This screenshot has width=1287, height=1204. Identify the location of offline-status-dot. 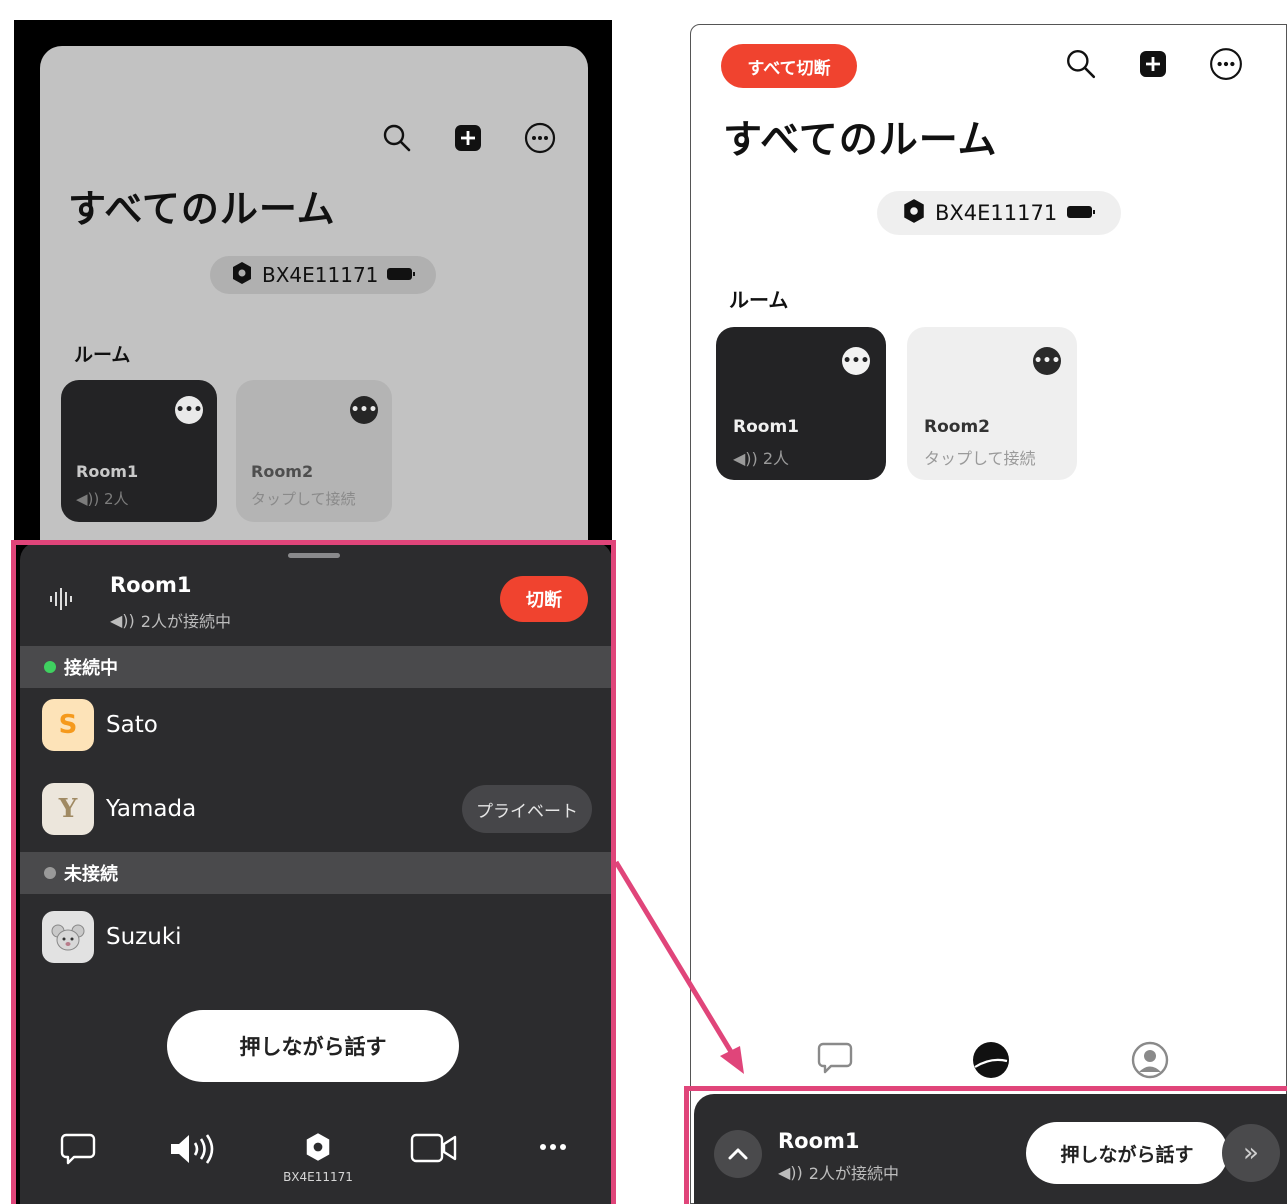
(50, 873).